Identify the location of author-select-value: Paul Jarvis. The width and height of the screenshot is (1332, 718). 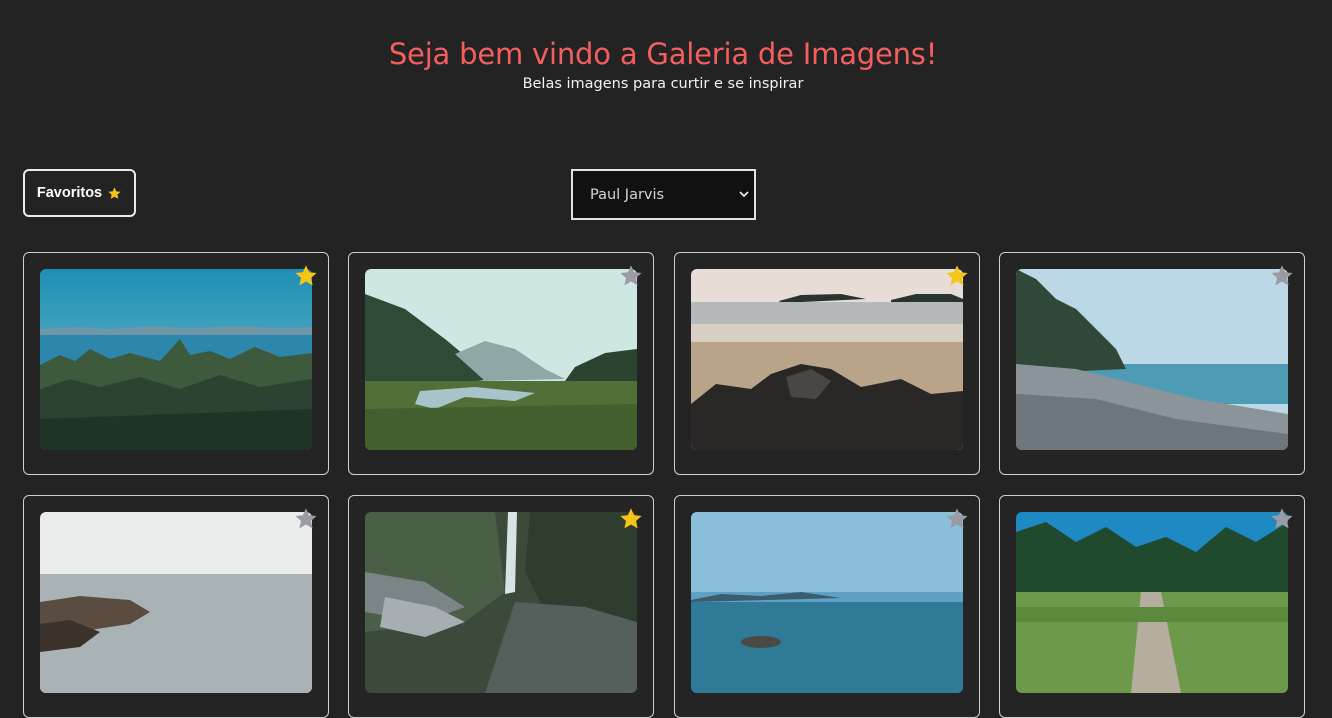
(627, 194).